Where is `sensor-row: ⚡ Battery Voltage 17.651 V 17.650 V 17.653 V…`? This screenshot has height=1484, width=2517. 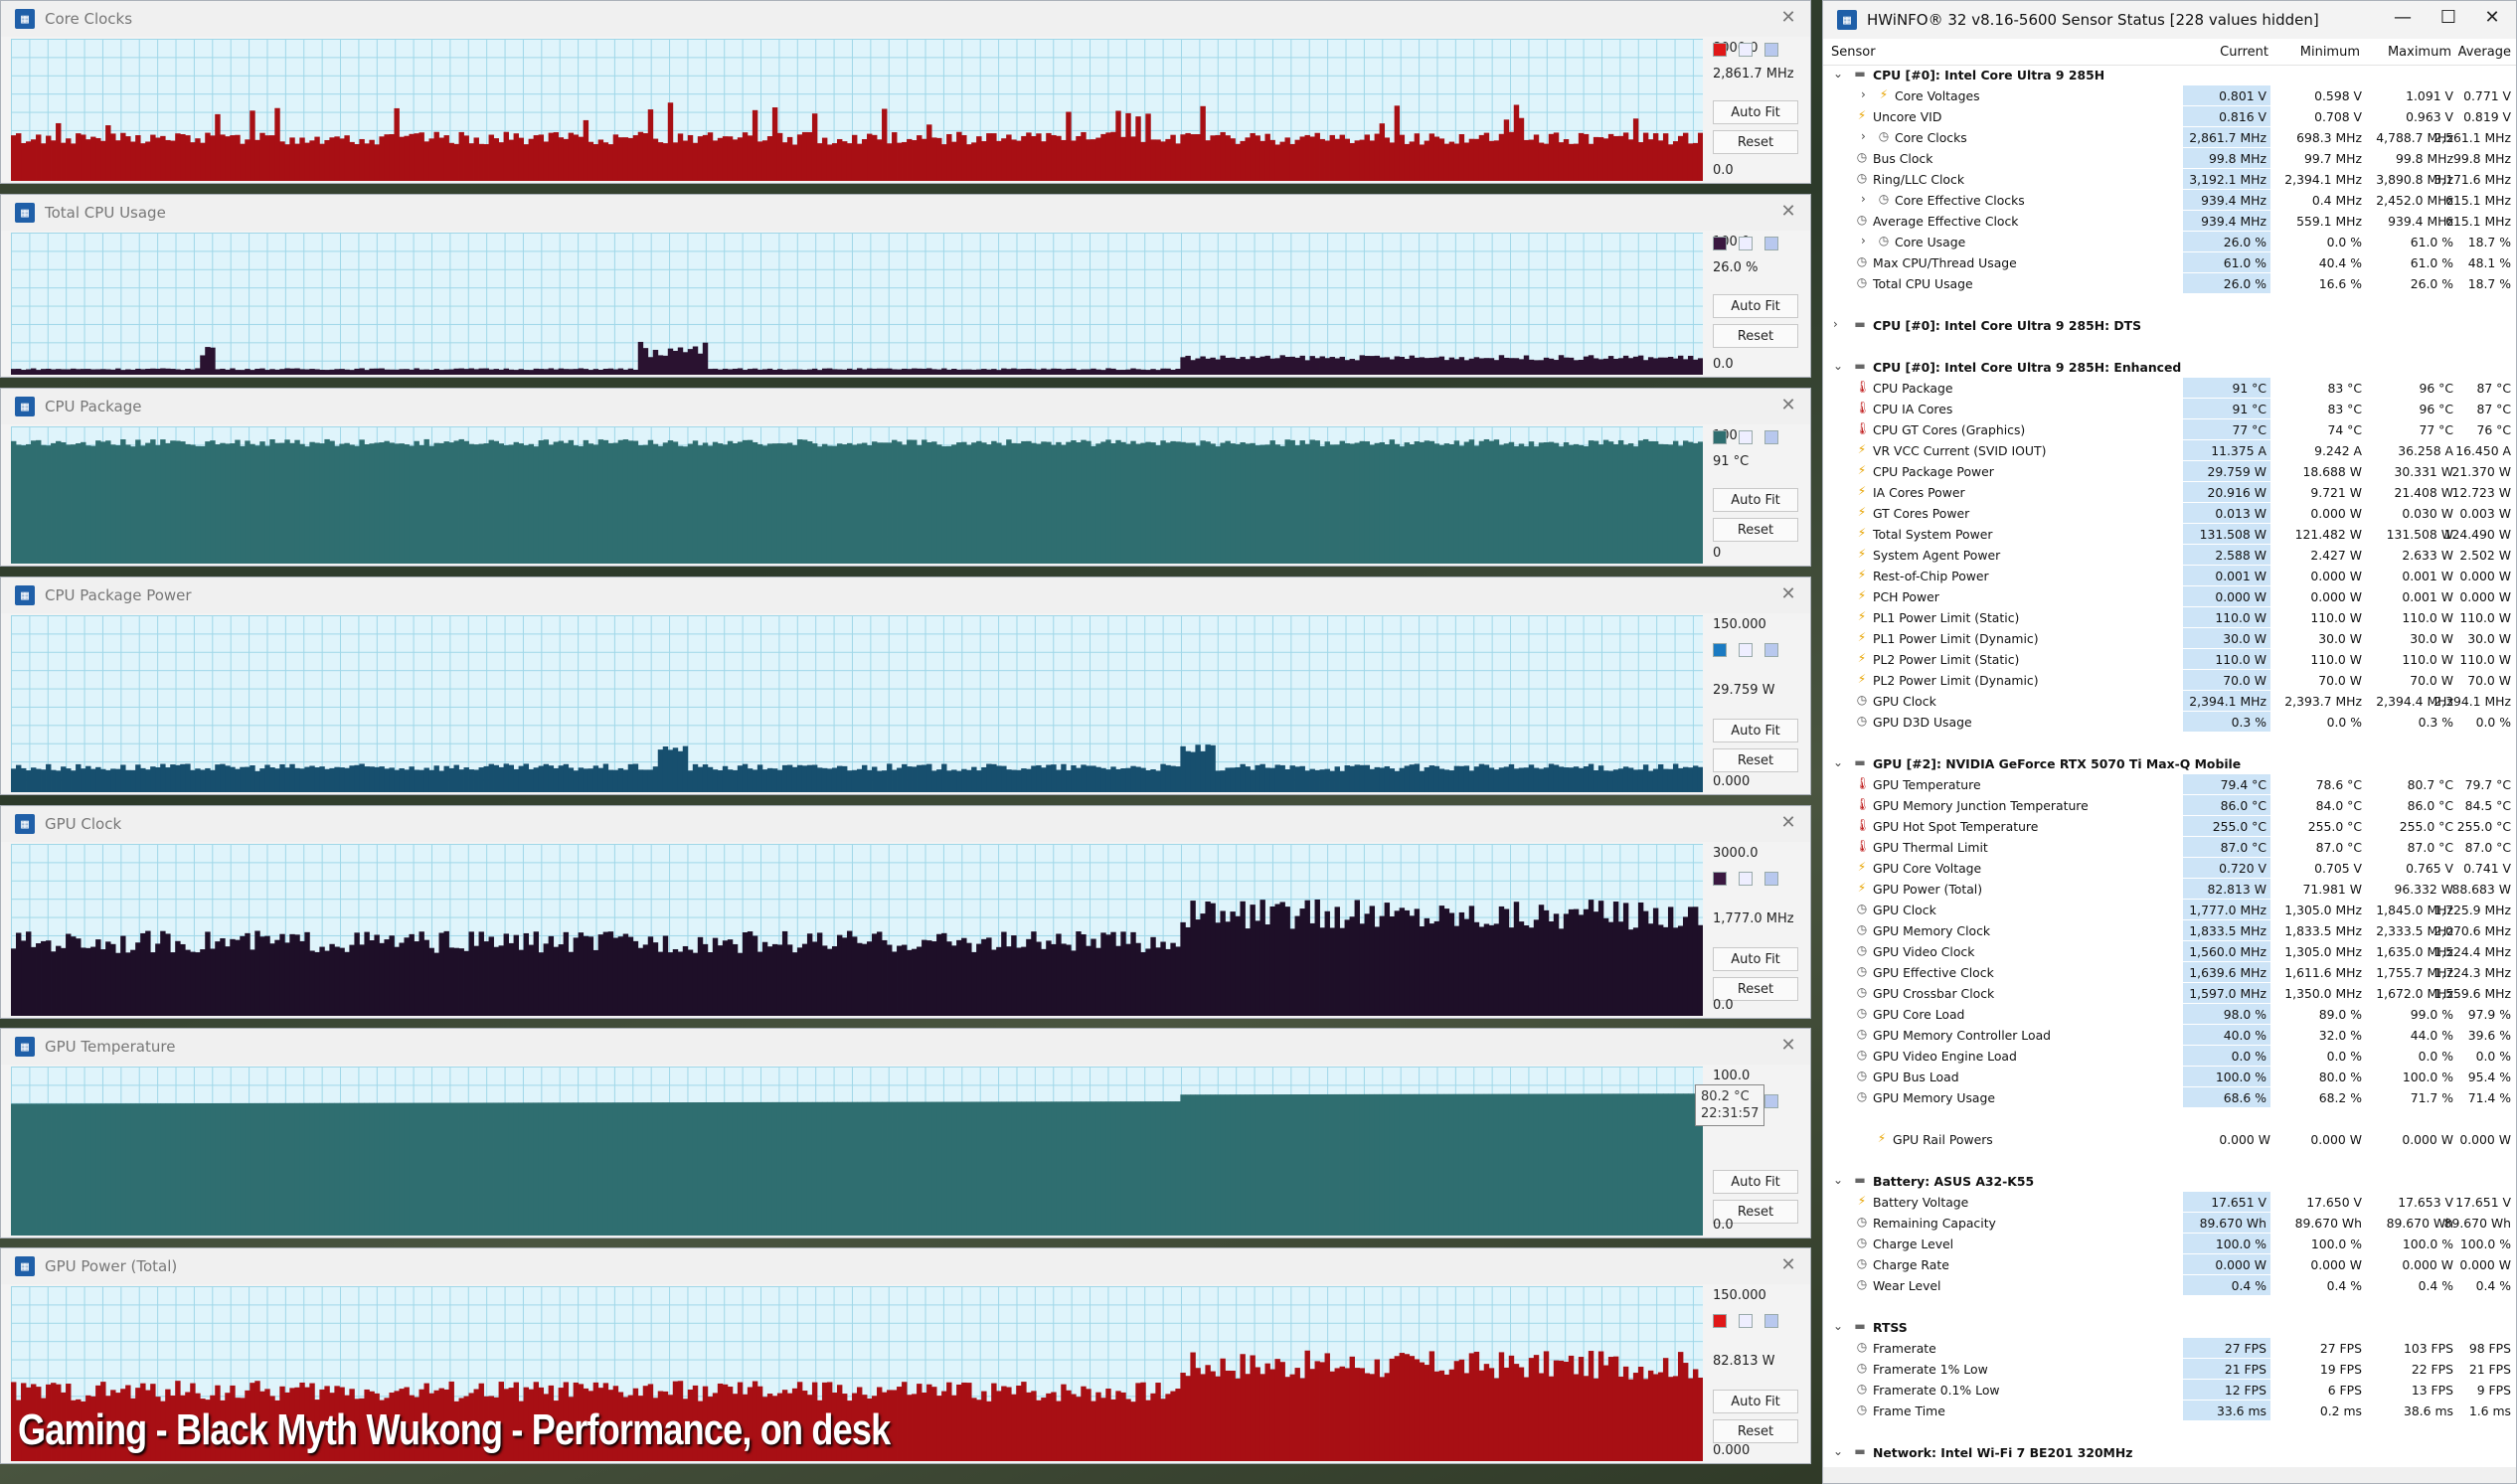 sensor-row: ⚡ Battery Voltage 17.651 V 17.650 V 17.653 V… is located at coordinates (2169, 1202).